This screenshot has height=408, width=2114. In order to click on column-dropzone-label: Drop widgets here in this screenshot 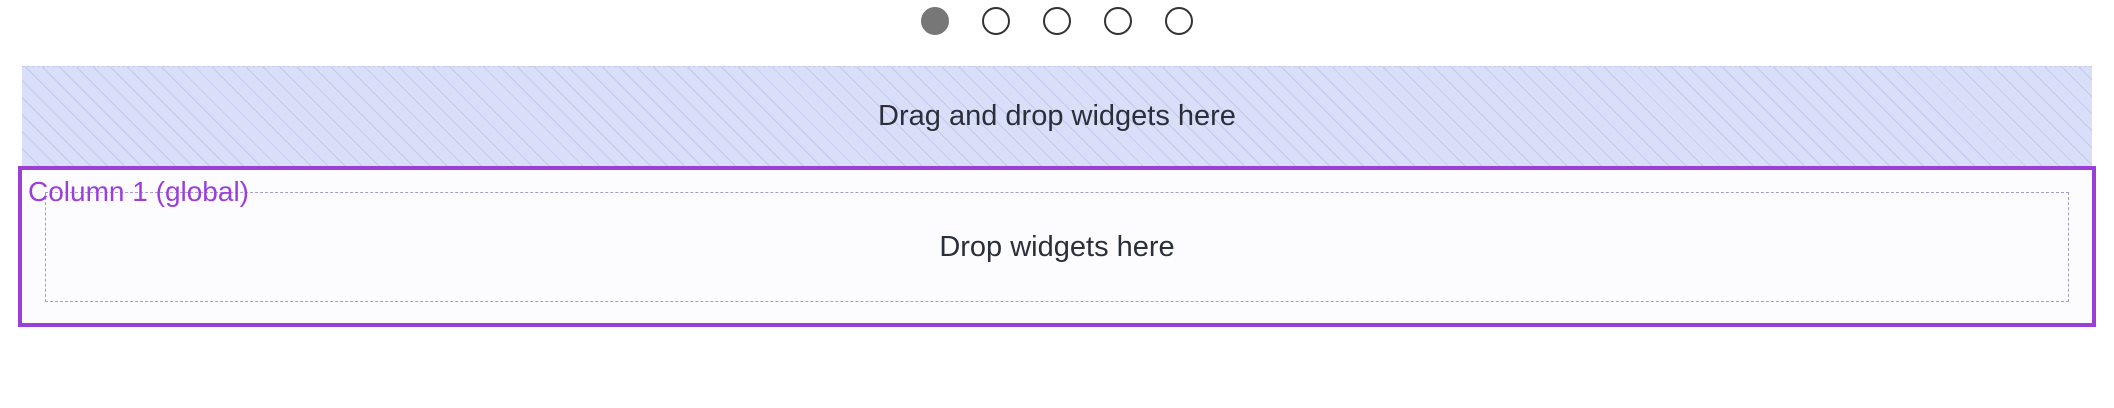, I will do `click(1057, 246)`.